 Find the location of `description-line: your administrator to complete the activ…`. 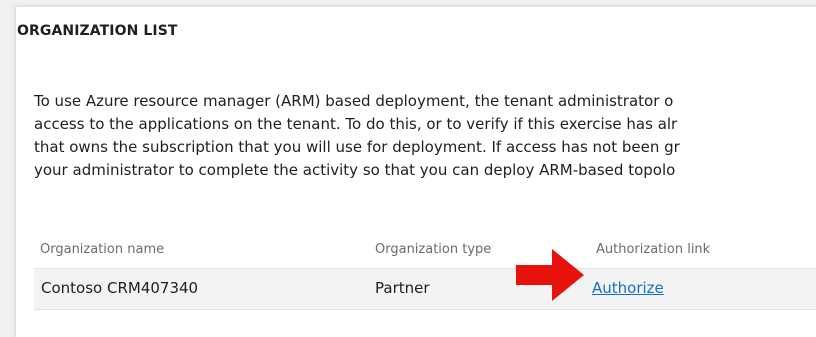

description-line: your administrator to complete the activ… is located at coordinates (355, 170).